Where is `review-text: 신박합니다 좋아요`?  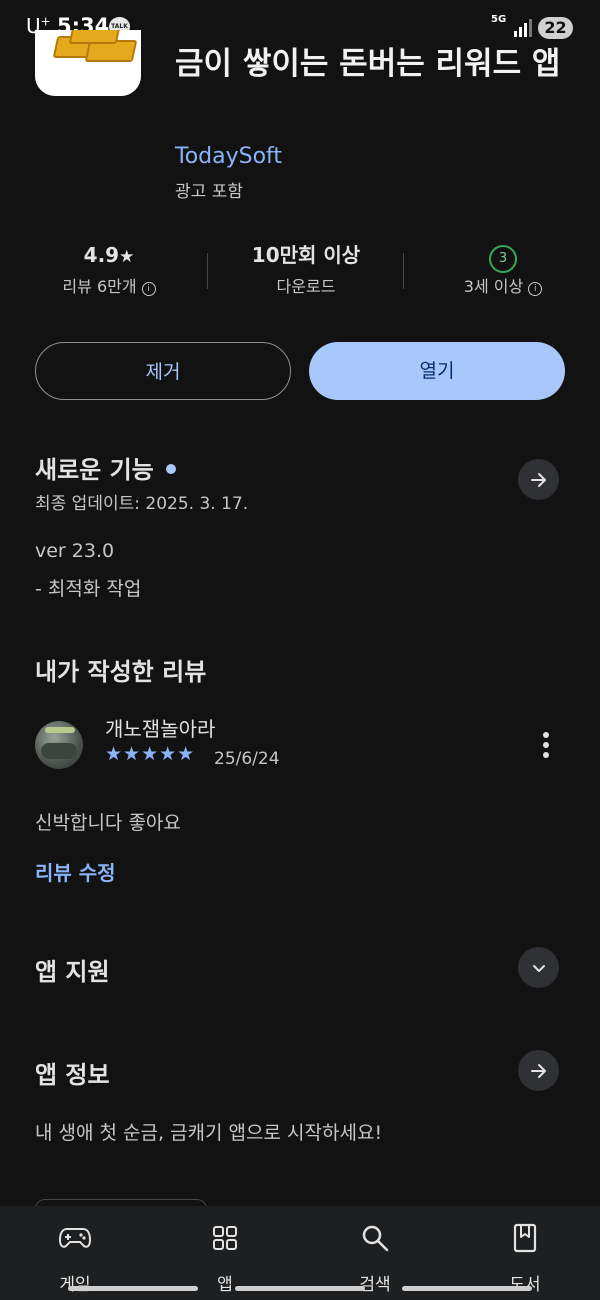 review-text: 신박합니다 좋아요 is located at coordinates (108, 823).